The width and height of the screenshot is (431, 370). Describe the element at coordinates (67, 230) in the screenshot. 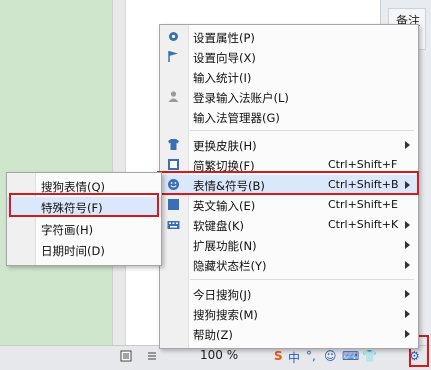

I see `menu-item-label: 字符画(H)` at that location.